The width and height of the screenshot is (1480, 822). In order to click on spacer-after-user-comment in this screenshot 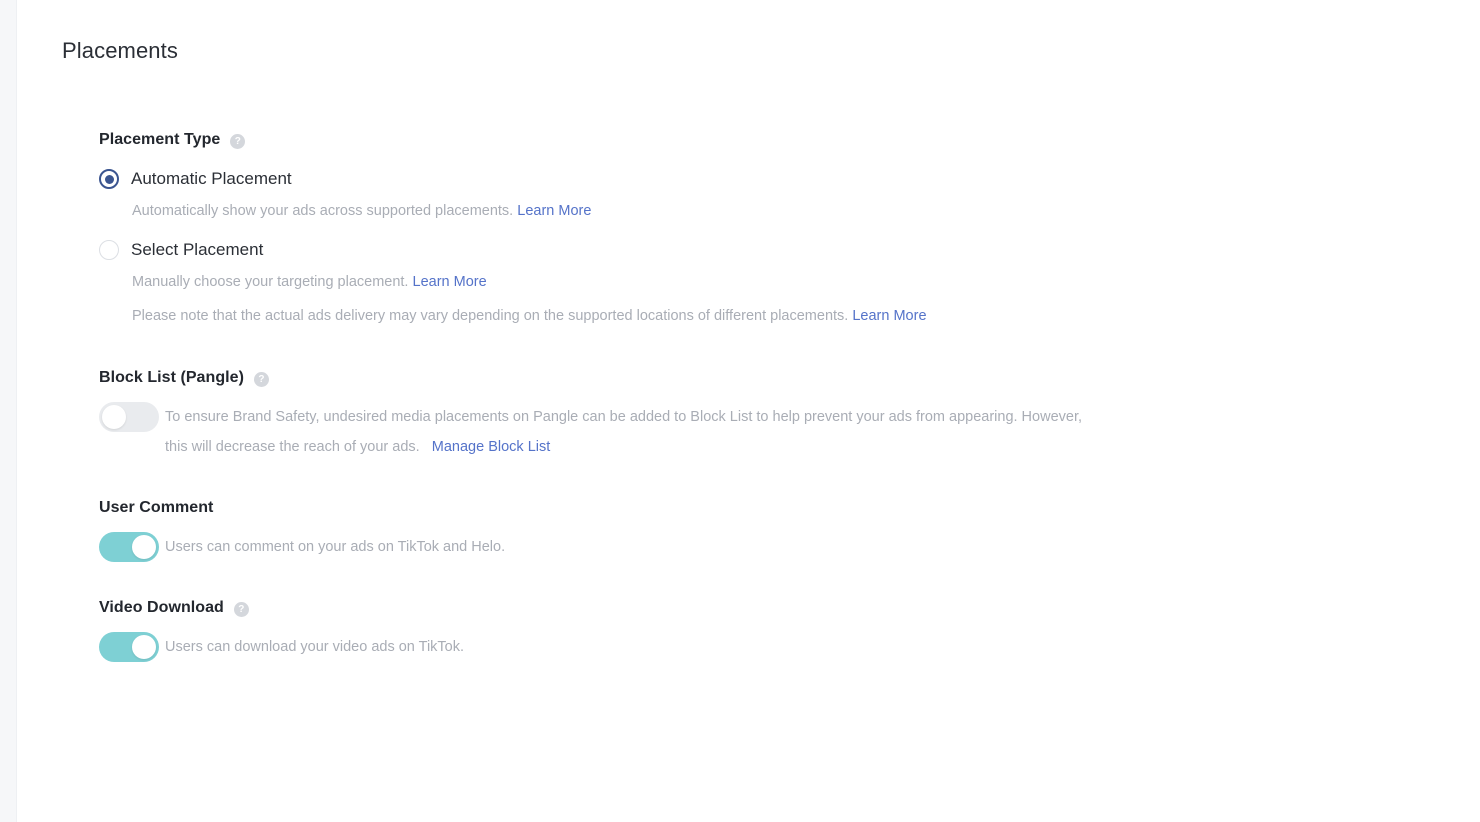, I will do `click(779, 580)`.